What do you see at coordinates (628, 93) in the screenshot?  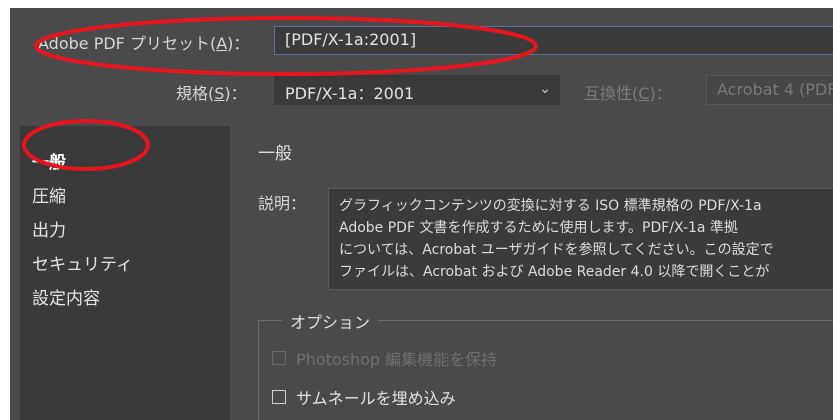 I see `compat-label: 互換性(C)：` at bounding box center [628, 93].